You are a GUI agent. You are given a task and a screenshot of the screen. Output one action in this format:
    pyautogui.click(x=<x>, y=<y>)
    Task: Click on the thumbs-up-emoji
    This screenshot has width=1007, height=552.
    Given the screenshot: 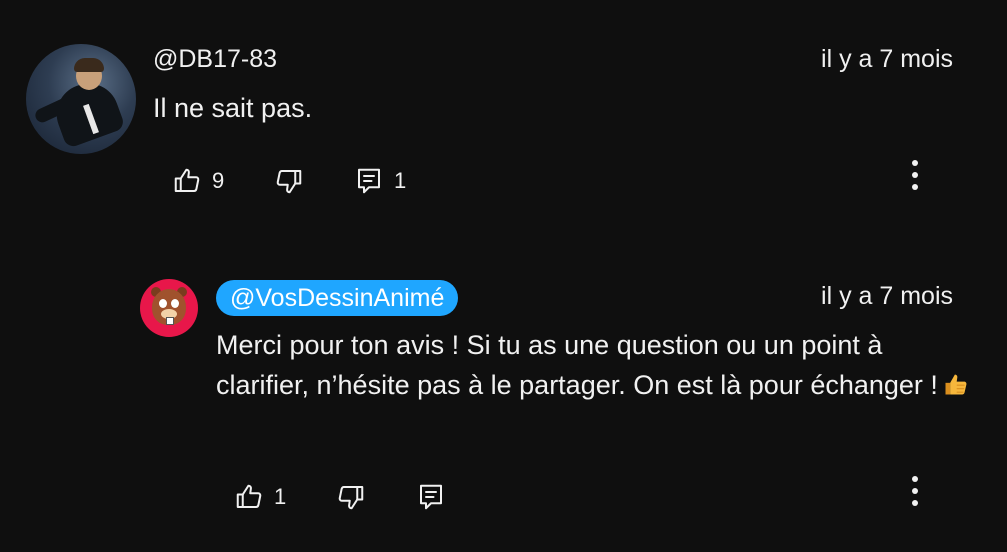 What is the action you would take?
    pyautogui.click(x=956, y=384)
    